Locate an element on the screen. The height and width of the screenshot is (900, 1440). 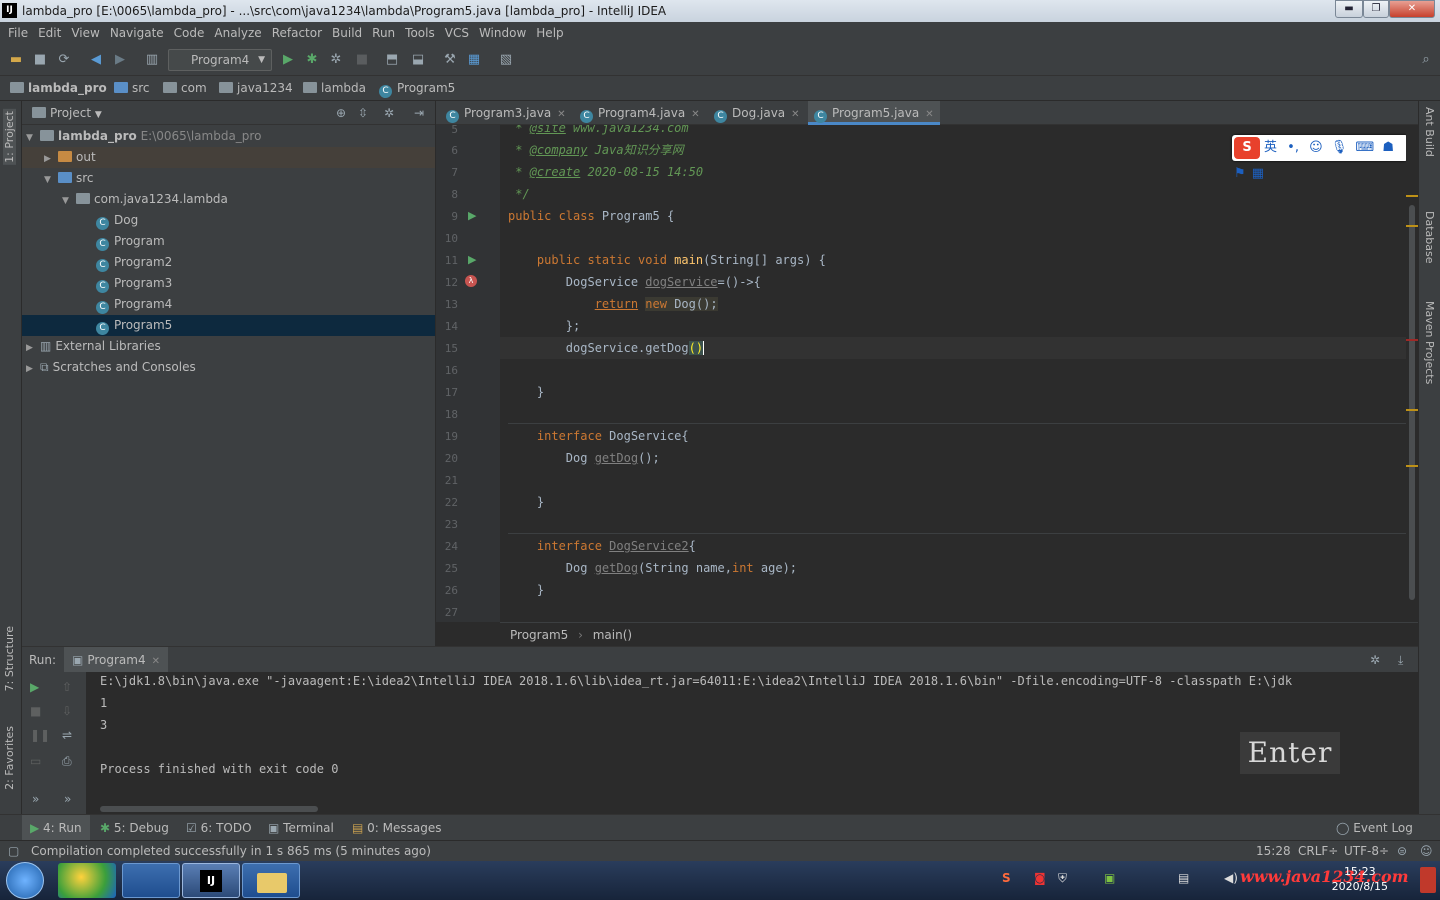
coverage-icon: ✲ is located at coordinates (336, 60).